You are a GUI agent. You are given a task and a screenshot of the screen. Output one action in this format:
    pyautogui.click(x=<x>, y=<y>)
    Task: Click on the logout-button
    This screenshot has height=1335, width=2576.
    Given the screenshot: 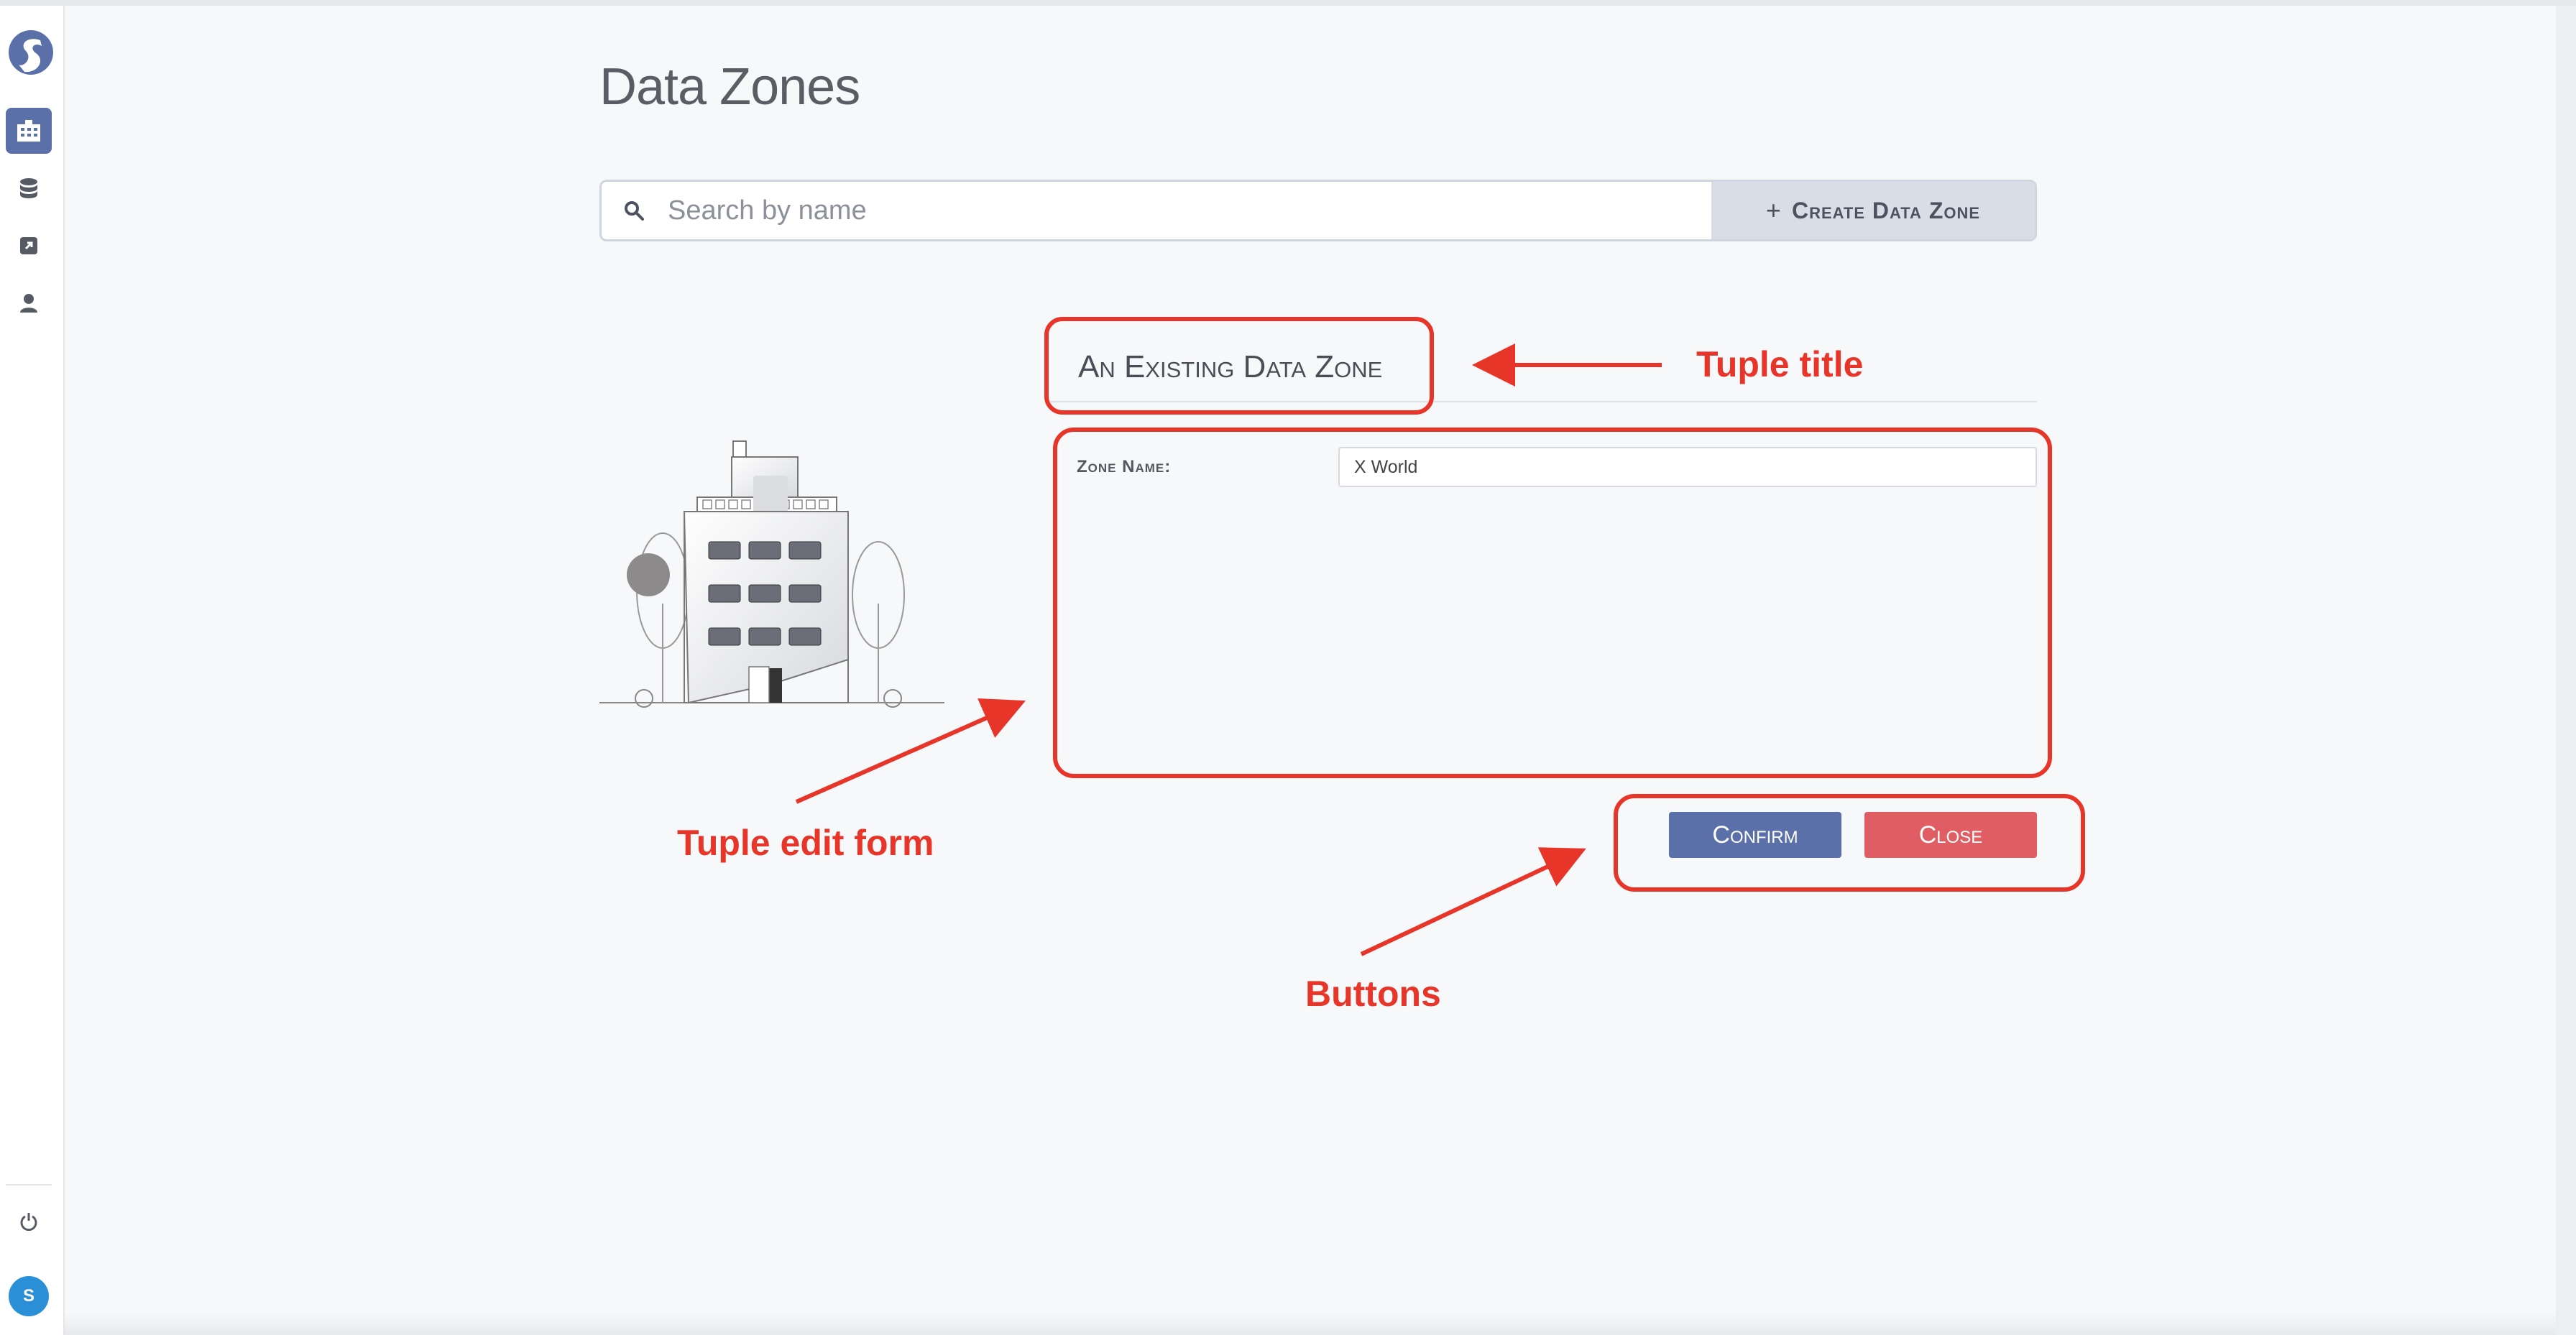 What is the action you would take?
    pyautogui.click(x=29, y=1221)
    